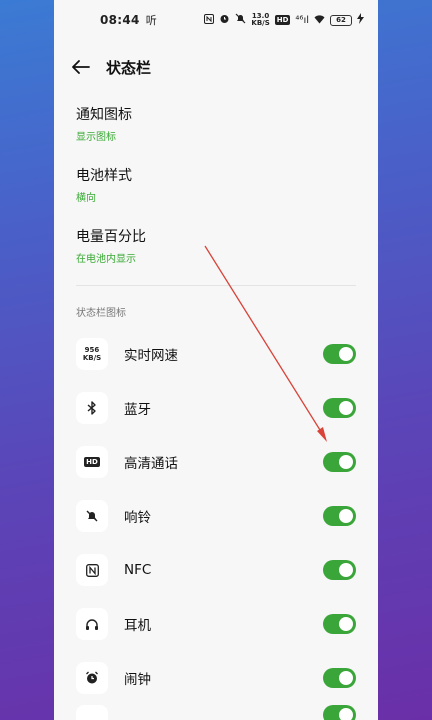 The height and width of the screenshot is (720, 432). I want to click on wifi-icon, so click(319, 20).